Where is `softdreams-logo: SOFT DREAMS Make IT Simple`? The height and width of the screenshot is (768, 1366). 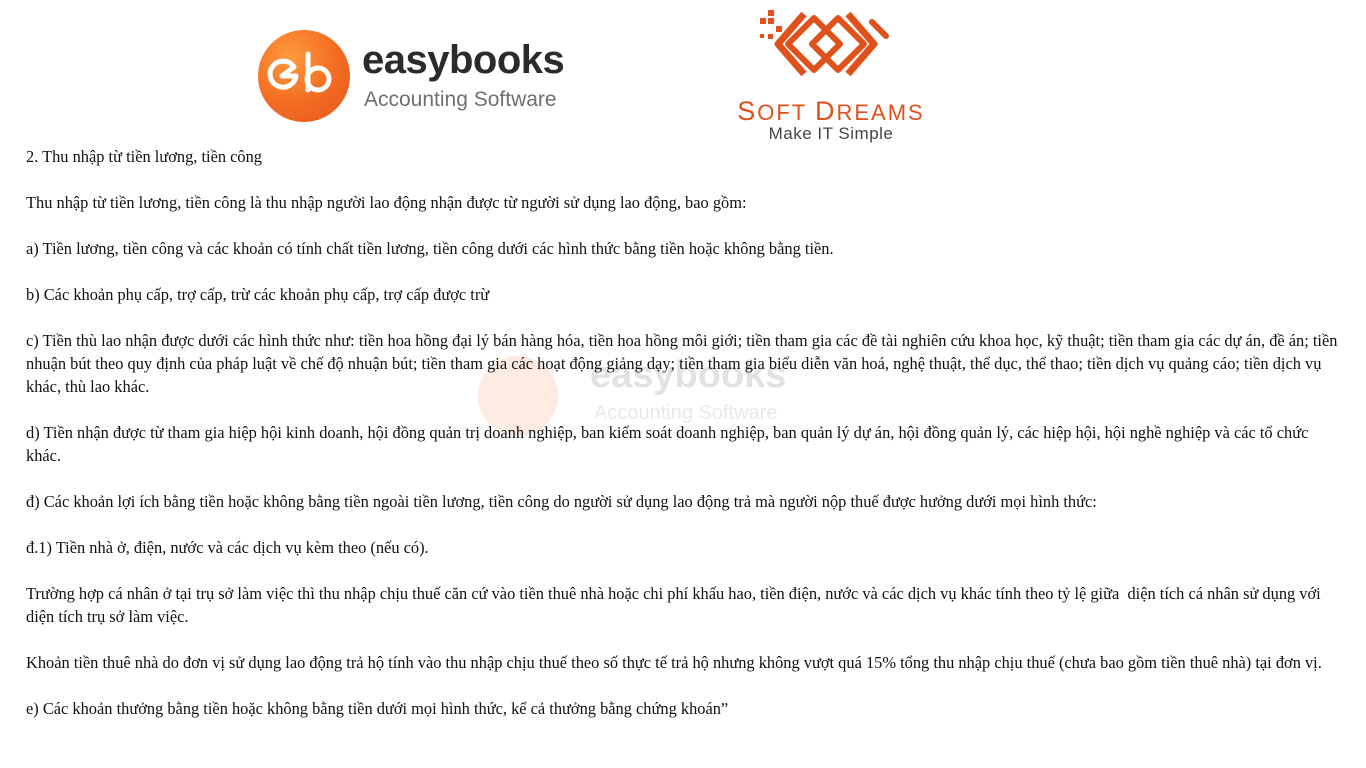 softdreams-logo: SOFT DREAMS Make IT Simple is located at coordinates (831, 75).